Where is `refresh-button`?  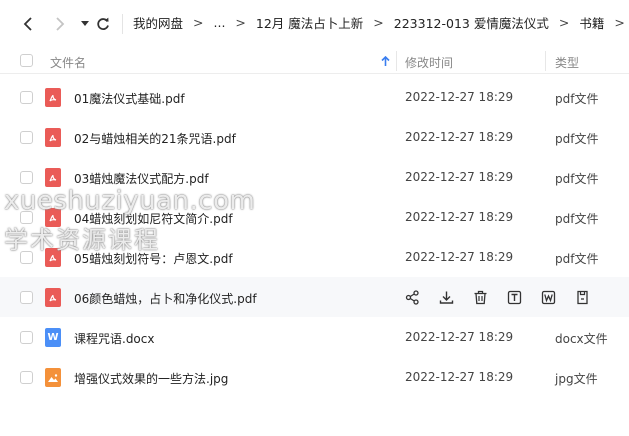 refresh-button is located at coordinates (103, 24).